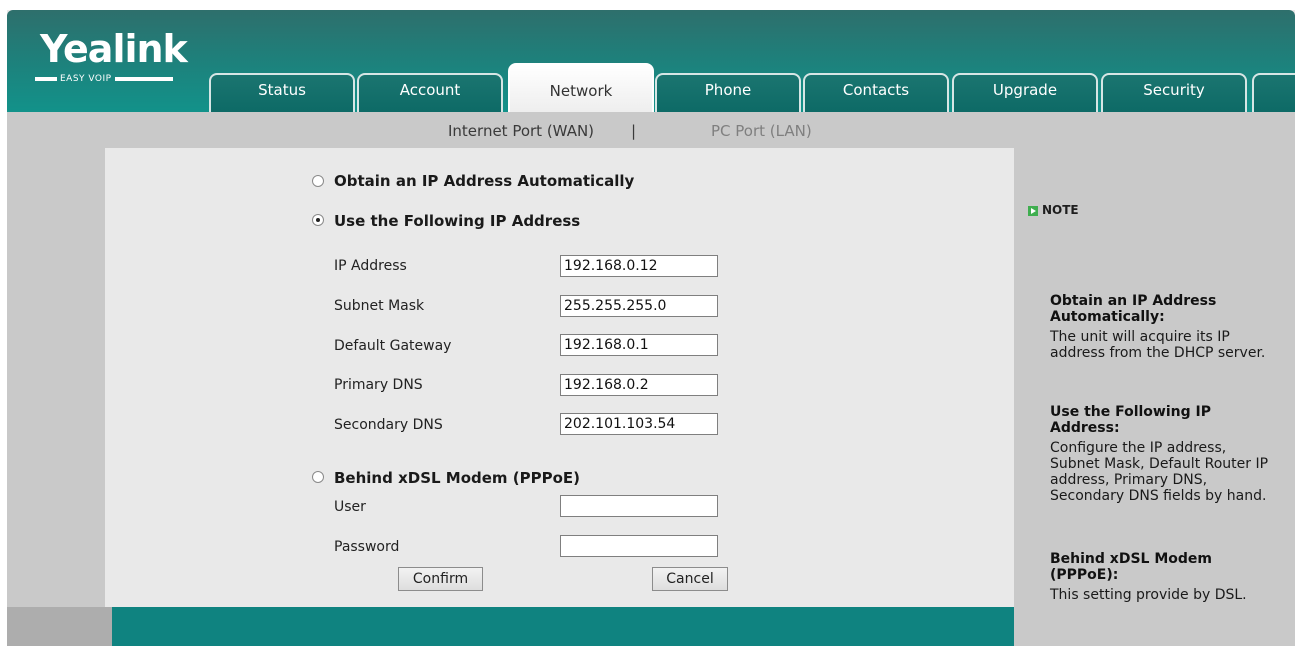 The image size is (1301, 646). What do you see at coordinates (639, 546) in the screenshot?
I see `password-input` at bounding box center [639, 546].